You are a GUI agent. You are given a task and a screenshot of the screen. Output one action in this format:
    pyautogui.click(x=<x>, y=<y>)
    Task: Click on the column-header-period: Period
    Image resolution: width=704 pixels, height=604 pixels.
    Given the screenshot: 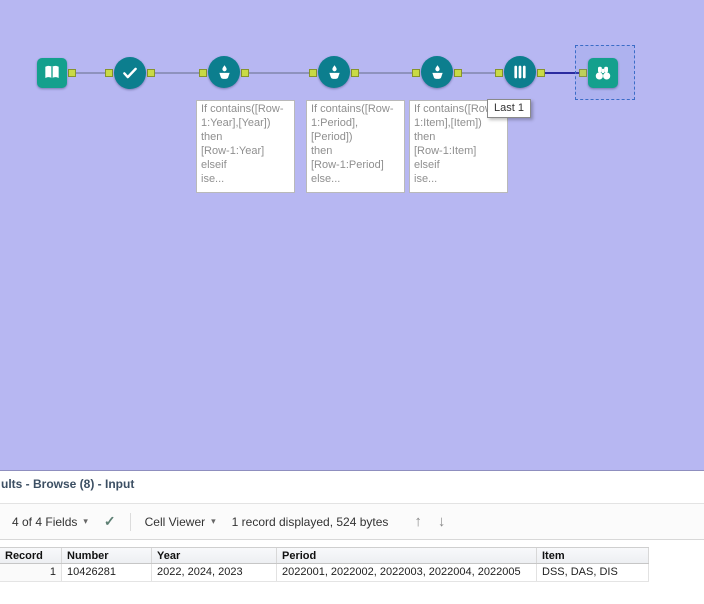 What is the action you would take?
    pyautogui.click(x=407, y=555)
    